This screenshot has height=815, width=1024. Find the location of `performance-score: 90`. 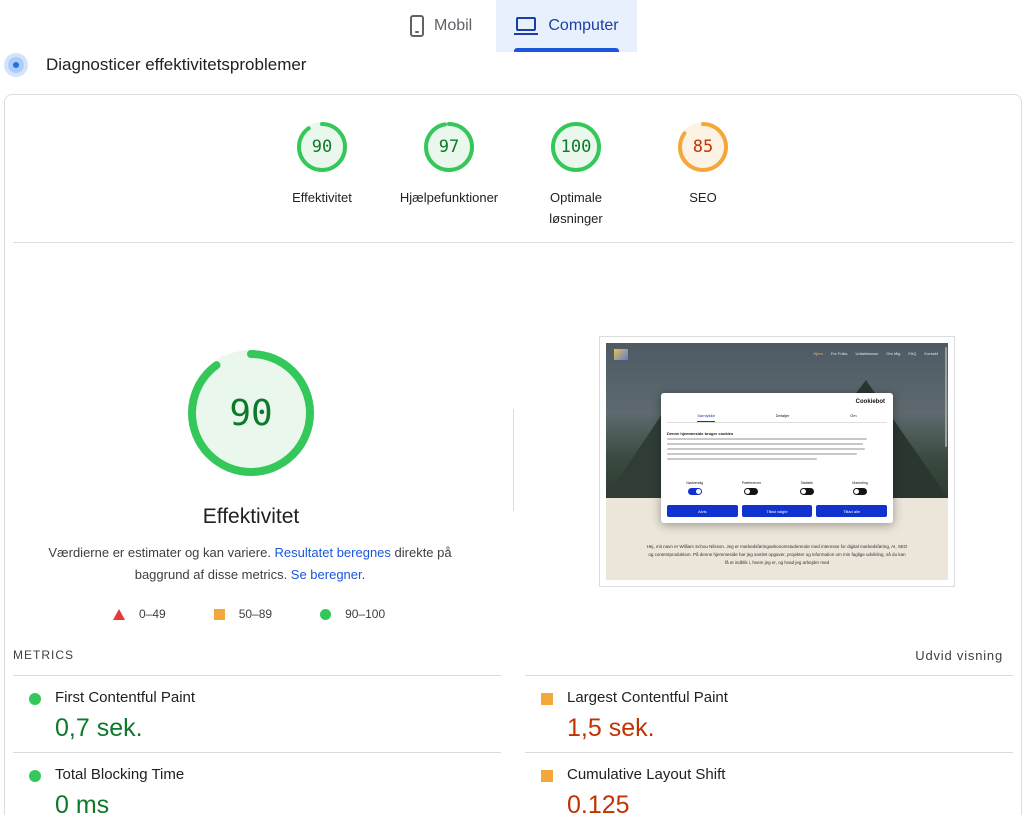

performance-score: 90 is located at coordinates (251, 413).